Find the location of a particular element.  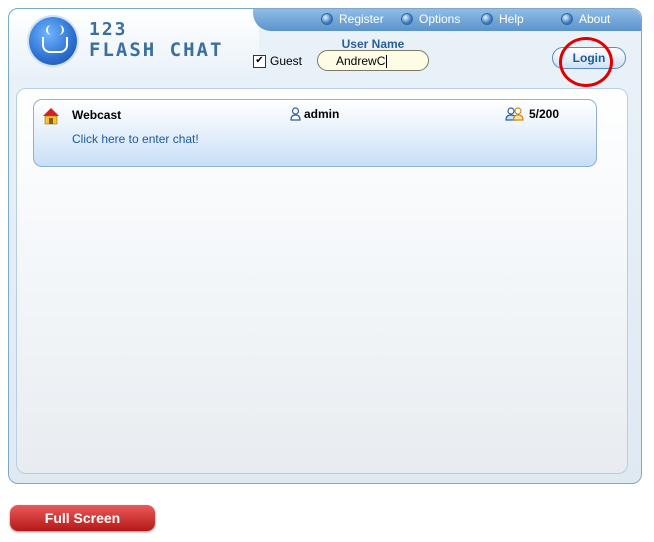

about-icon is located at coordinates (567, 19).